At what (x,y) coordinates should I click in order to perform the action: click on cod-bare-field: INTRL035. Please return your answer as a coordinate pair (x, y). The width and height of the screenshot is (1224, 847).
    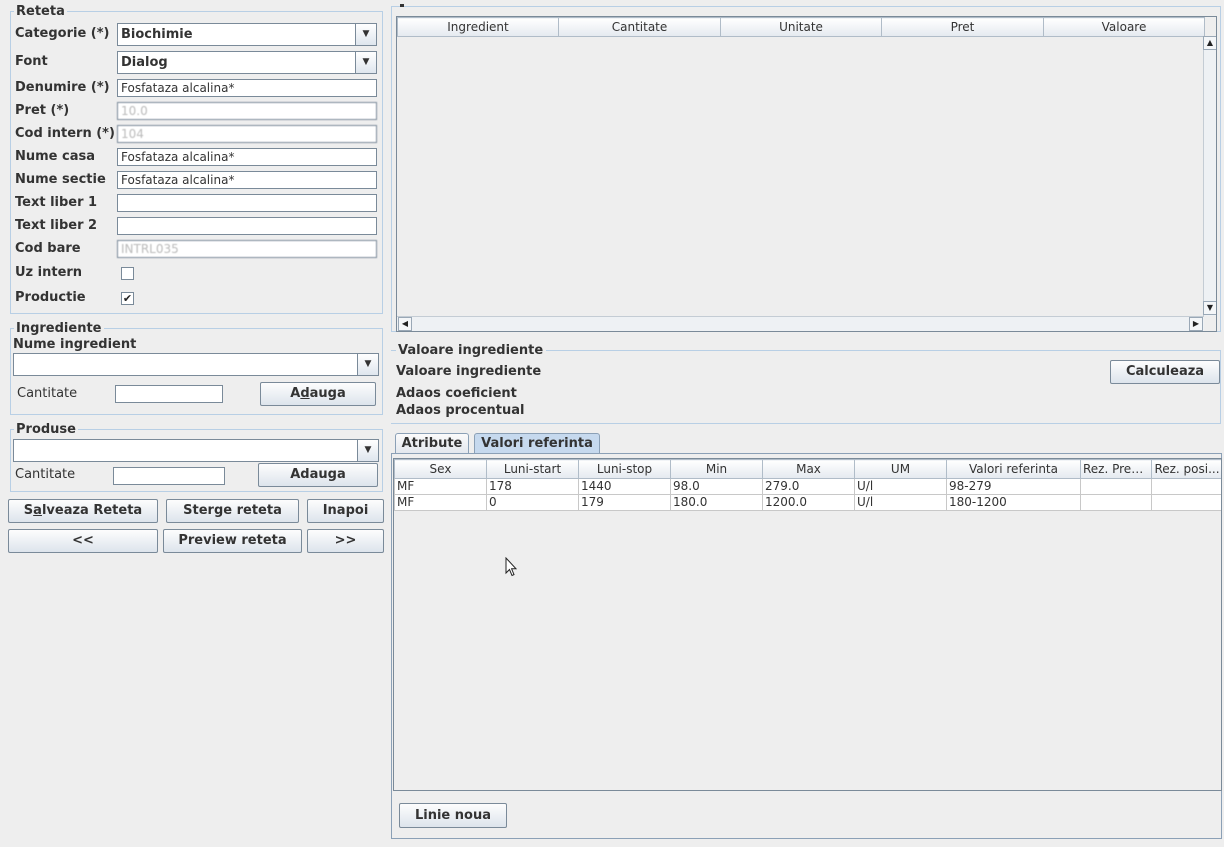
    Looking at the image, I should click on (247, 249).